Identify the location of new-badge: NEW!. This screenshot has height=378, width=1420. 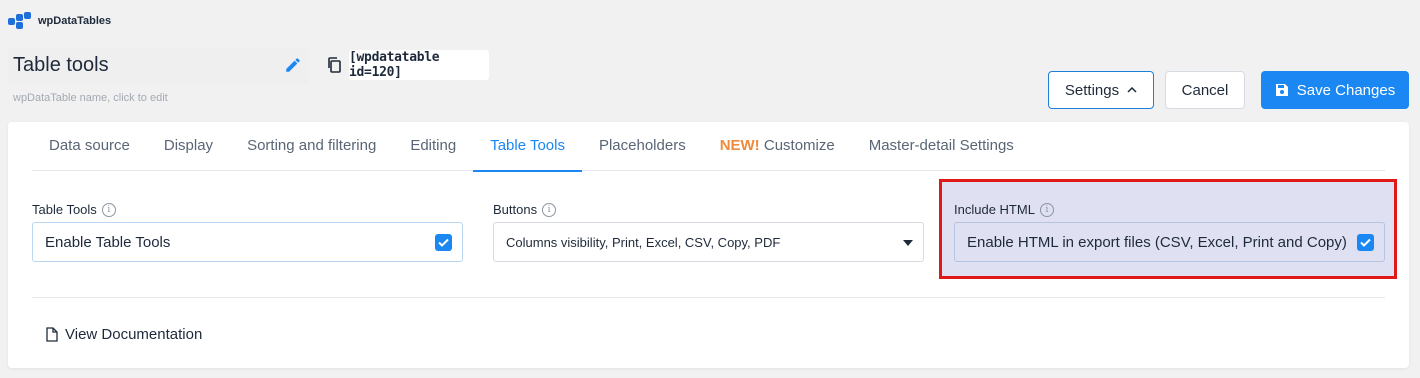
(739, 145).